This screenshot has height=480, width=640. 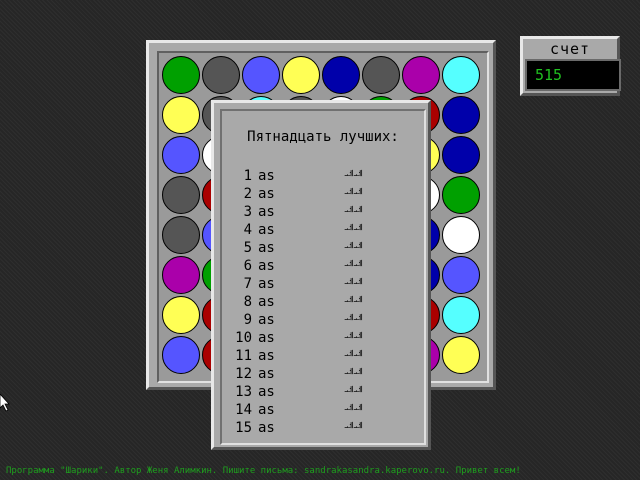 I want to click on high-score-row: 14 as ᆀᆀ, so click(x=323, y=410).